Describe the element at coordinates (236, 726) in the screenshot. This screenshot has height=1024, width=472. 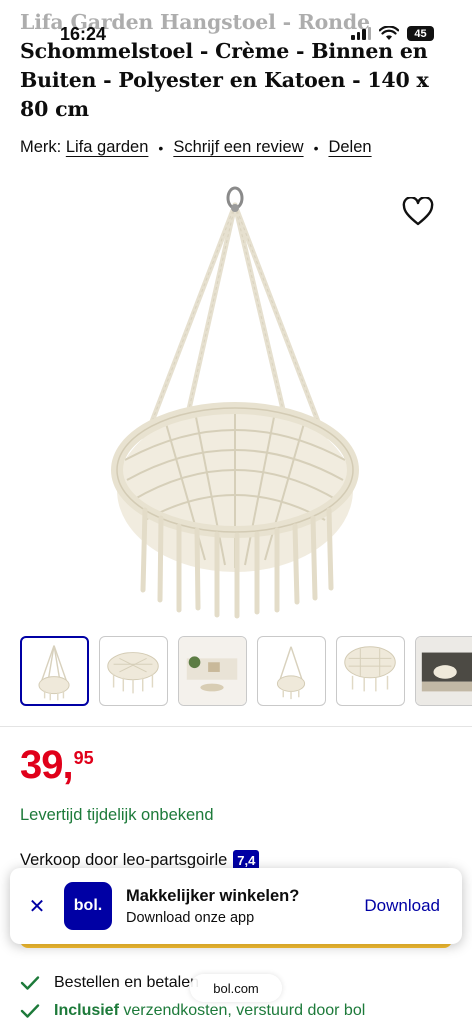
I see `divider` at that location.